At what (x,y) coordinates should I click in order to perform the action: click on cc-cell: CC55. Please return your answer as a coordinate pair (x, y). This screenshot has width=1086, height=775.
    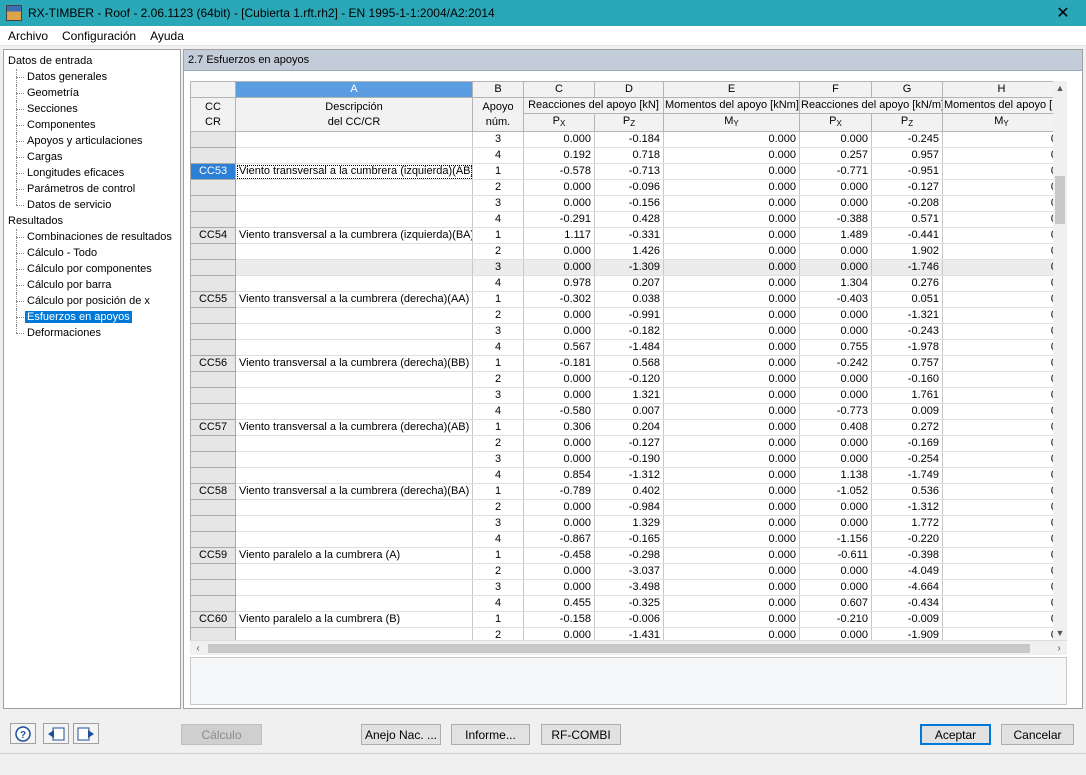
    Looking at the image, I should click on (213, 299).